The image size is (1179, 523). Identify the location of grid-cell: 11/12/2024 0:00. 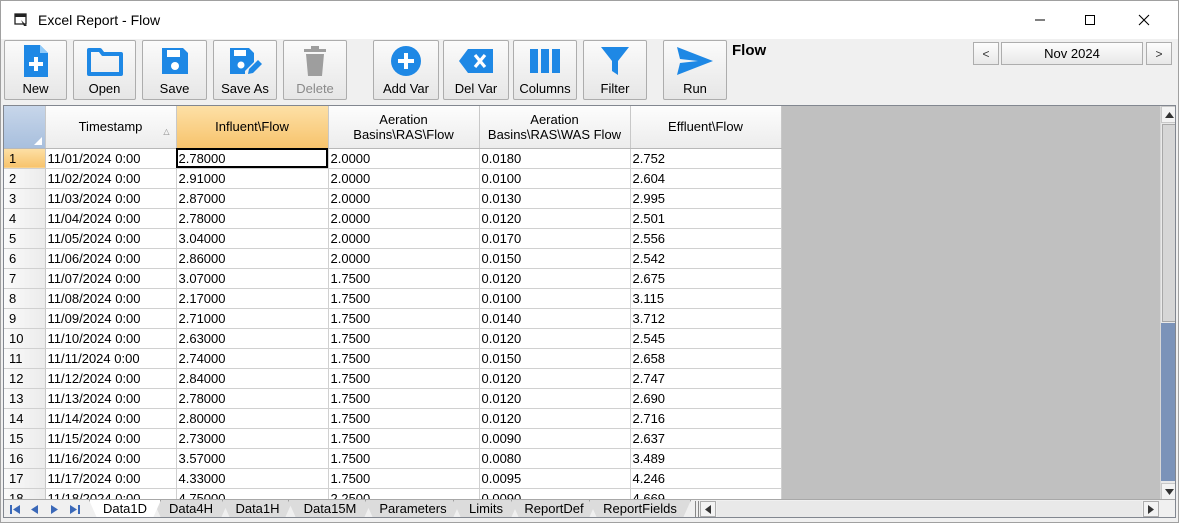
(111, 378).